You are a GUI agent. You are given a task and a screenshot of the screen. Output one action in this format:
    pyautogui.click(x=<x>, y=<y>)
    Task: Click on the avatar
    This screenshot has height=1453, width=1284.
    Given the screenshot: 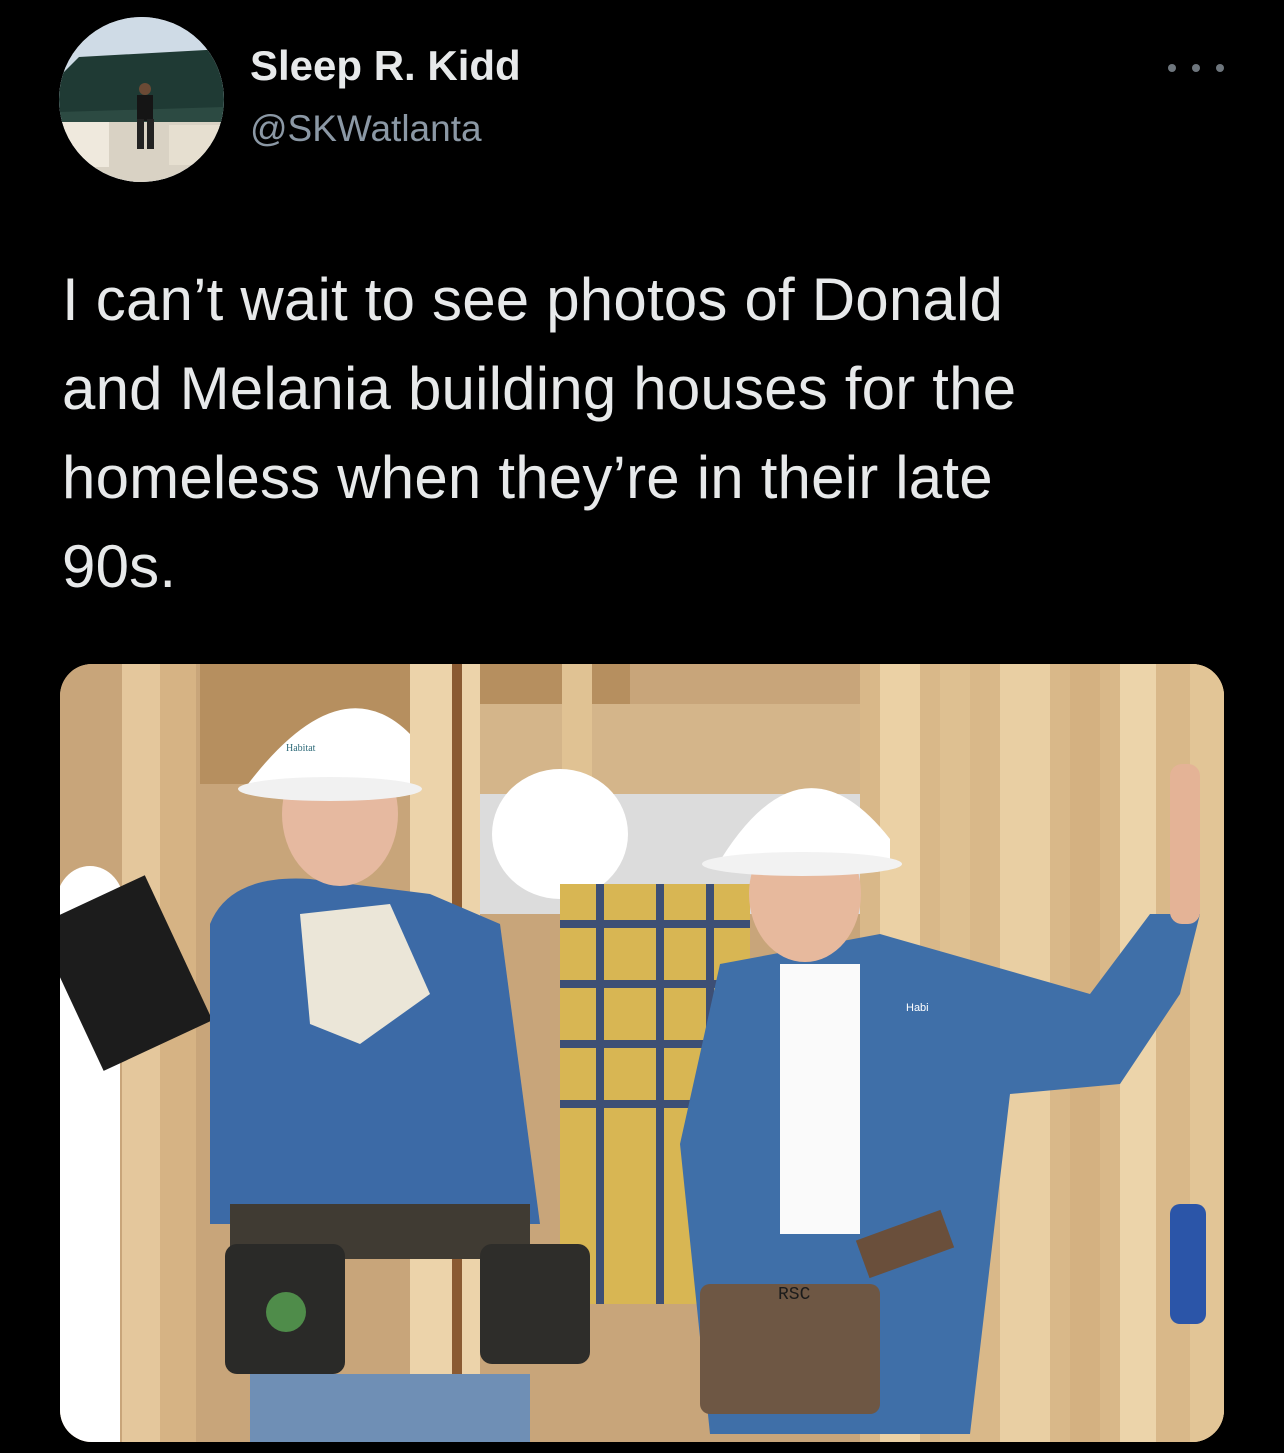 What is the action you would take?
    pyautogui.click(x=141, y=99)
    